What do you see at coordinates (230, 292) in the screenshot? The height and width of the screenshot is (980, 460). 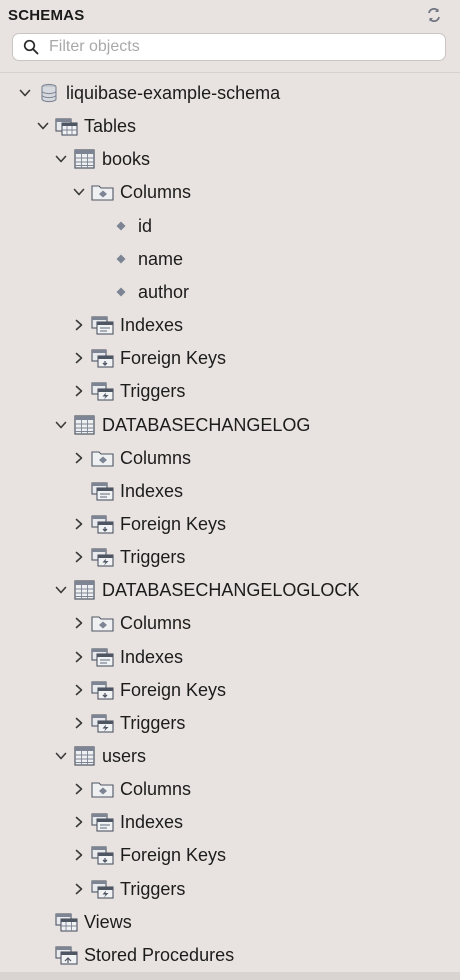 I see `tree-item-column-author: author` at bounding box center [230, 292].